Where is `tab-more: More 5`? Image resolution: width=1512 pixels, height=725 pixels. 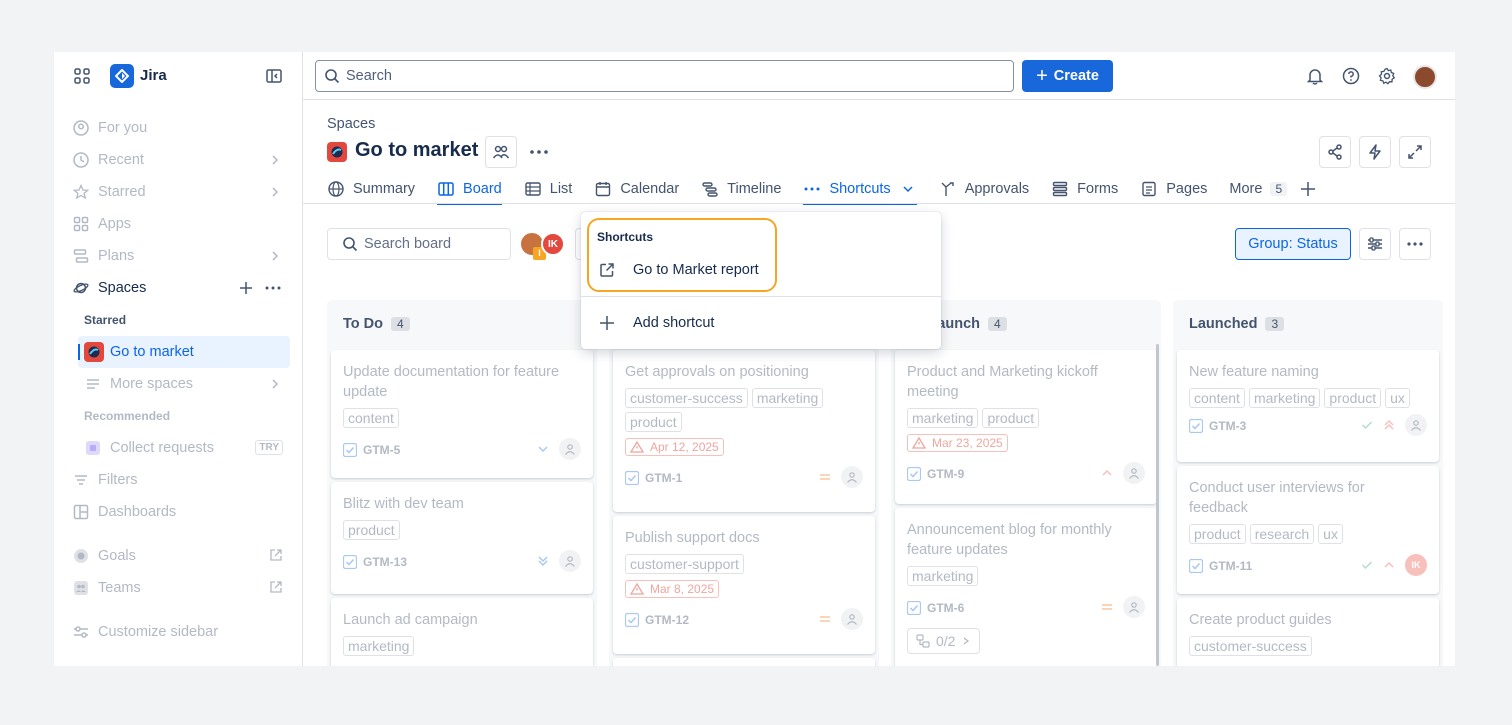
tab-more: More 5 is located at coordinates (1258, 189).